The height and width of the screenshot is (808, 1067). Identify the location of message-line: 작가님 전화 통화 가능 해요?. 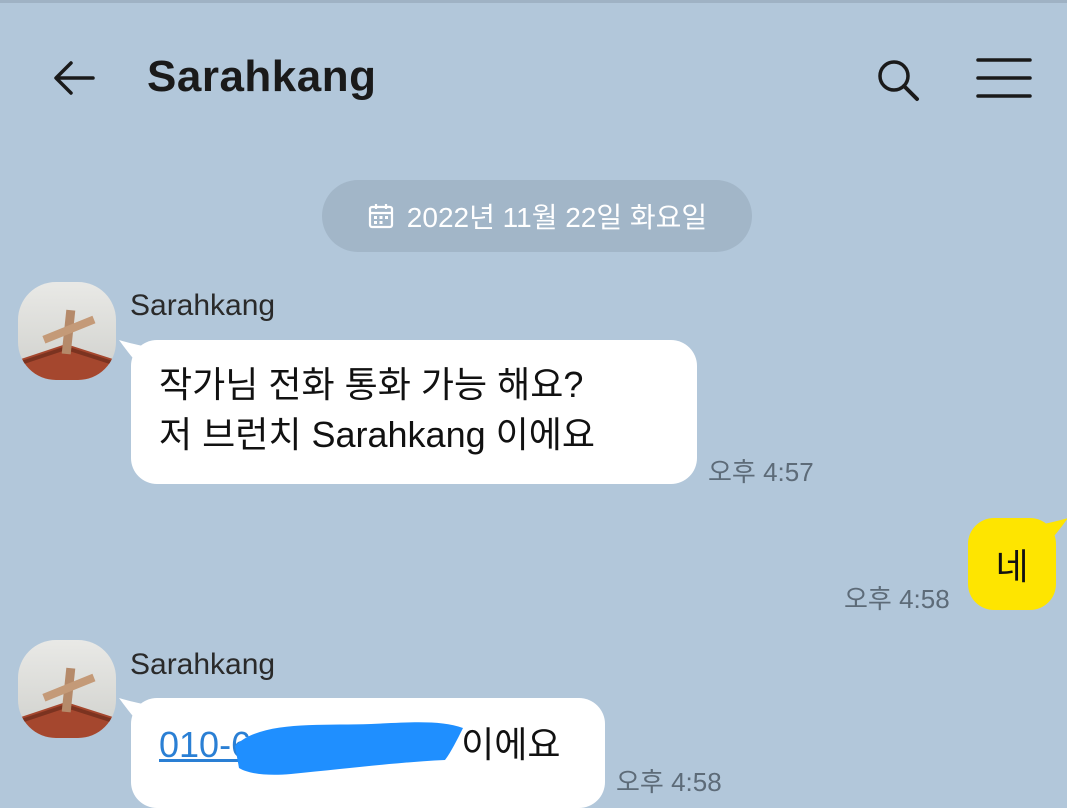
(371, 384).